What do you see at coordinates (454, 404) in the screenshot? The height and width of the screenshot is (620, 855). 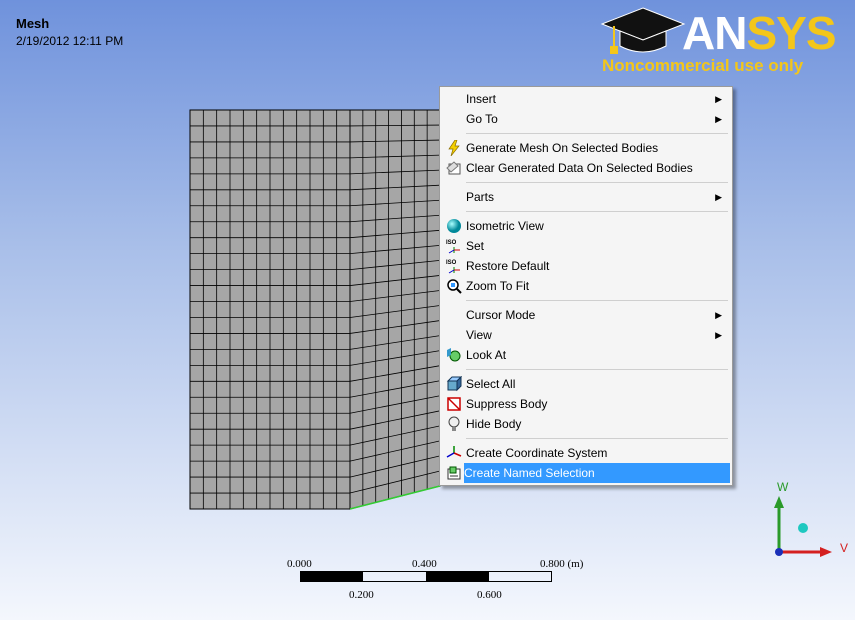 I see `suppress-body-icon` at bounding box center [454, 404].